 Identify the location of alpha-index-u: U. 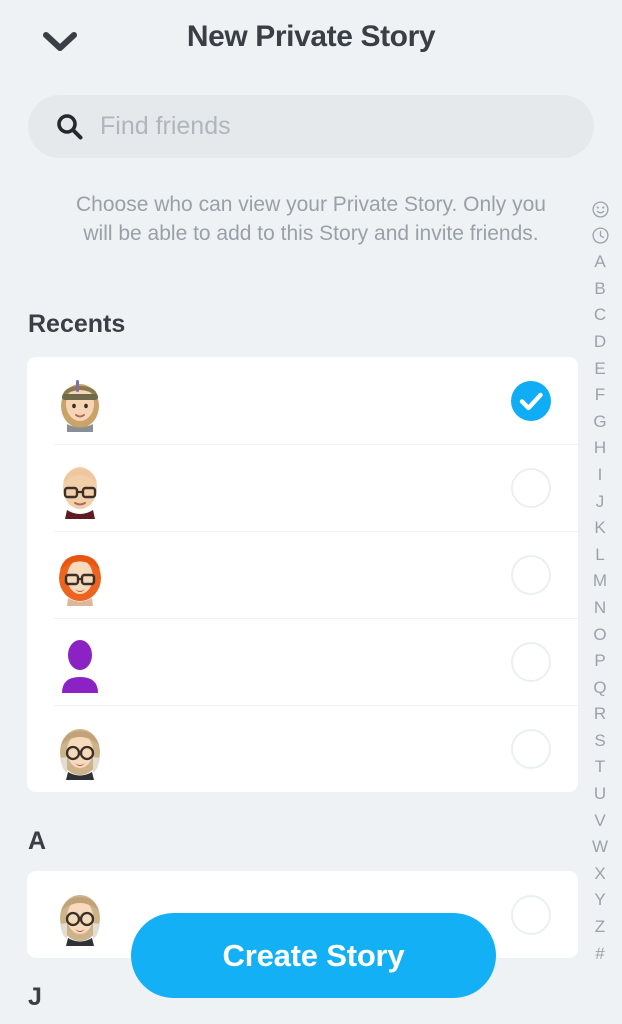
(600, 794).